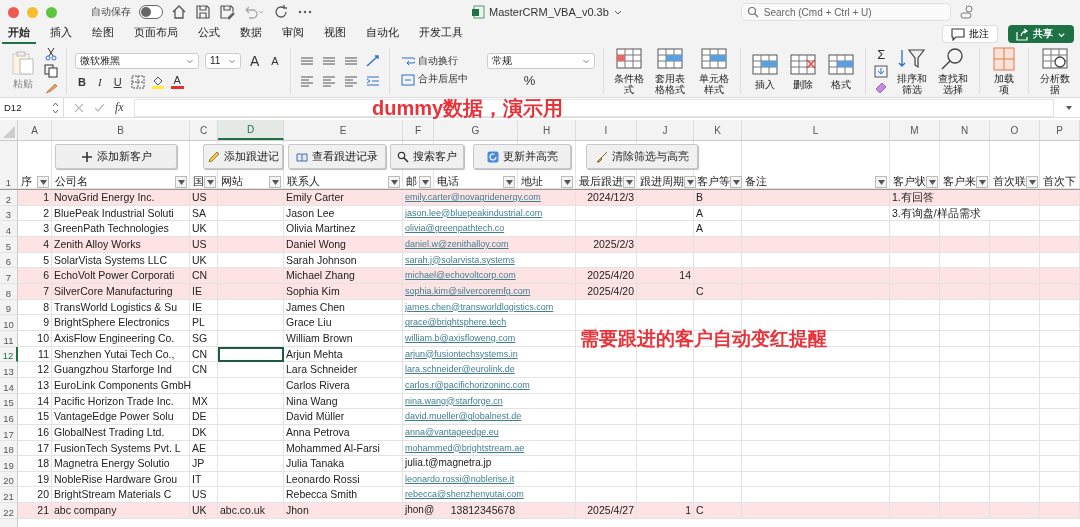 Image resolution: width=1080 pixels, height=527 pixels. I want to click on addins-button: 加载项, so click(1004, 70).